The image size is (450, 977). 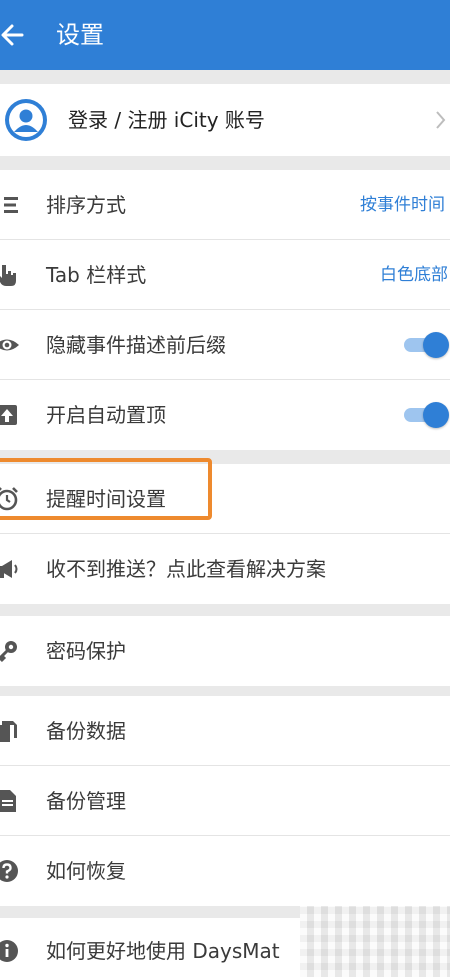 What do you see at coordinates (15, 35) in the screenshot?
I see `back-arrow-icon` at bounding box center [15, 35].